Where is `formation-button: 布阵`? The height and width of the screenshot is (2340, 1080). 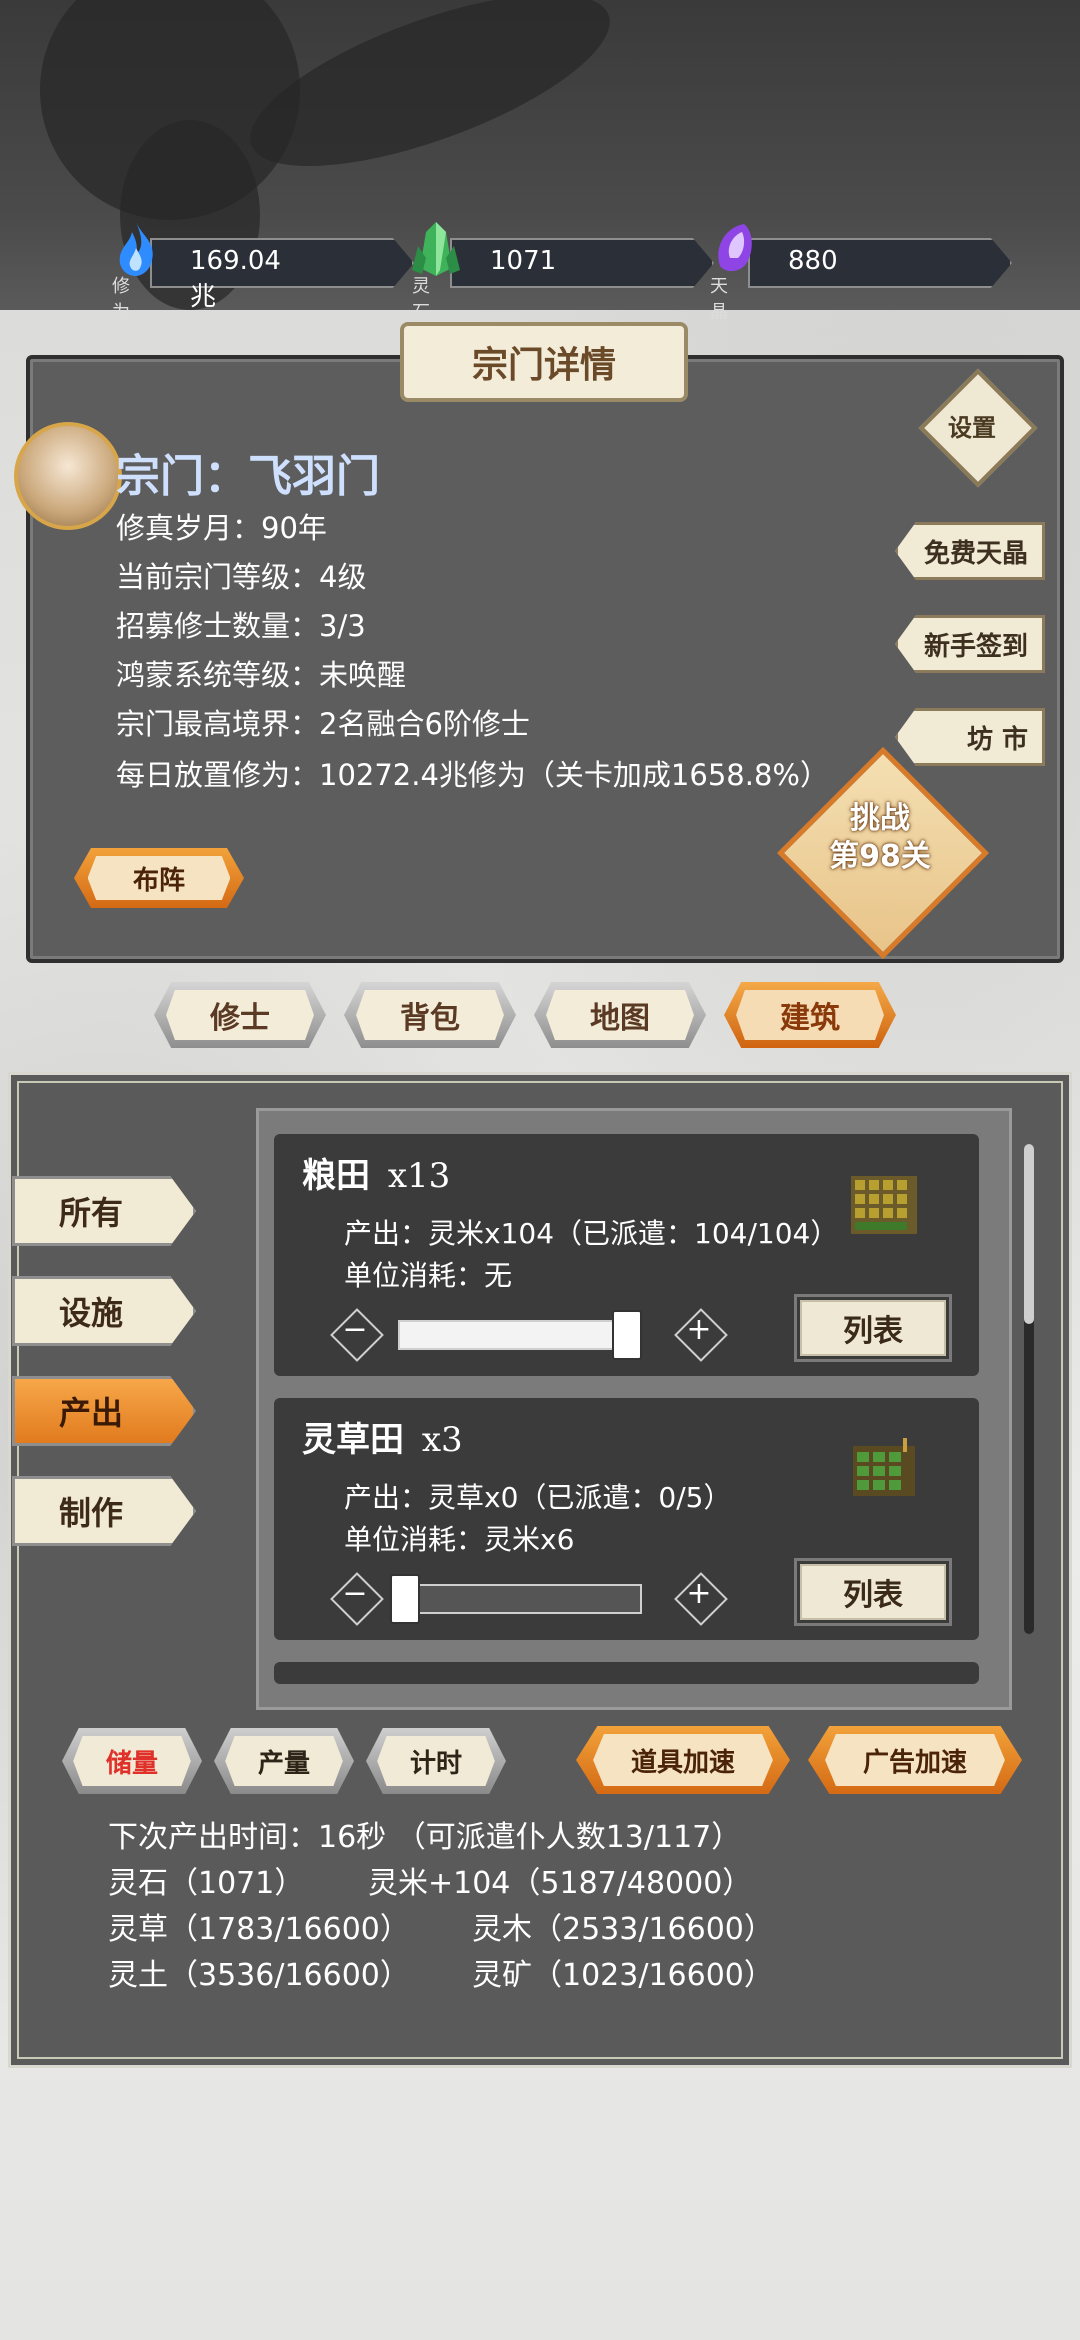
formation-button: 布阵 is located at coordinates (159, 878).